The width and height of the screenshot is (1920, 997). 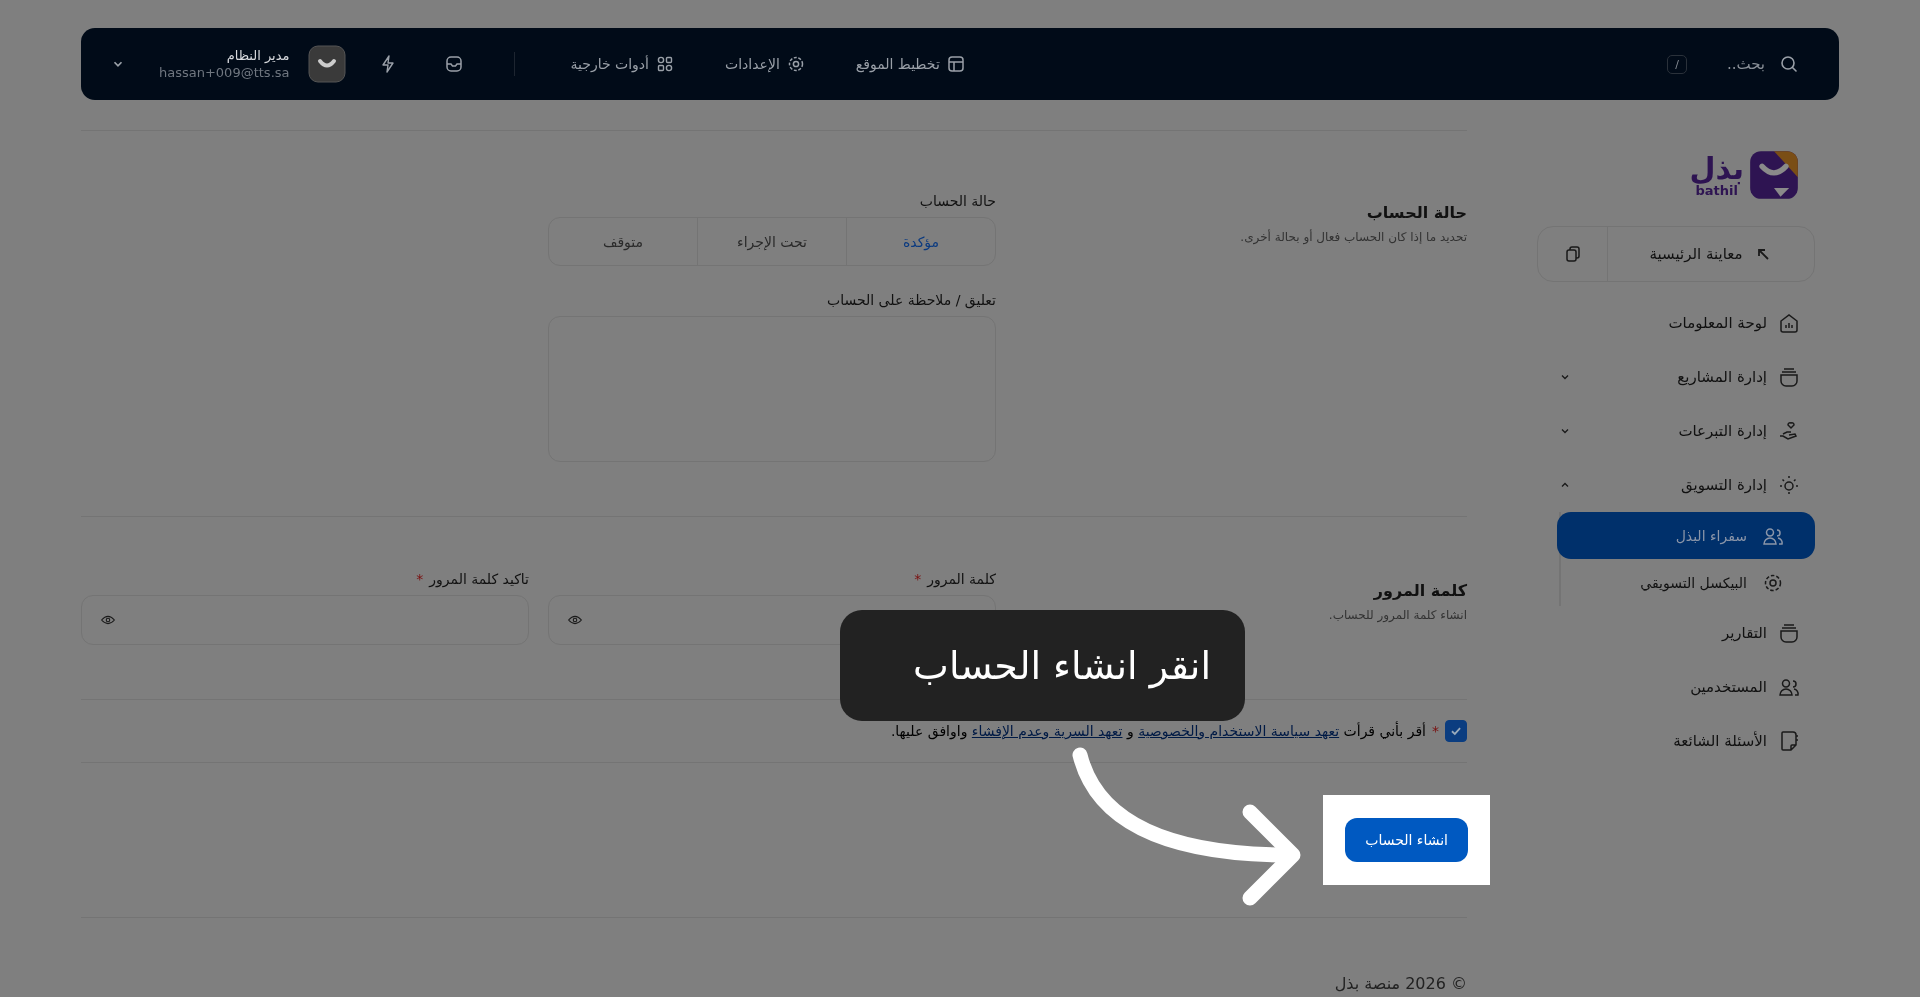 What do you see at coordinates (1789, 64) in the screenshot?
I see `search-icon` at bounding box center [1789, 64].